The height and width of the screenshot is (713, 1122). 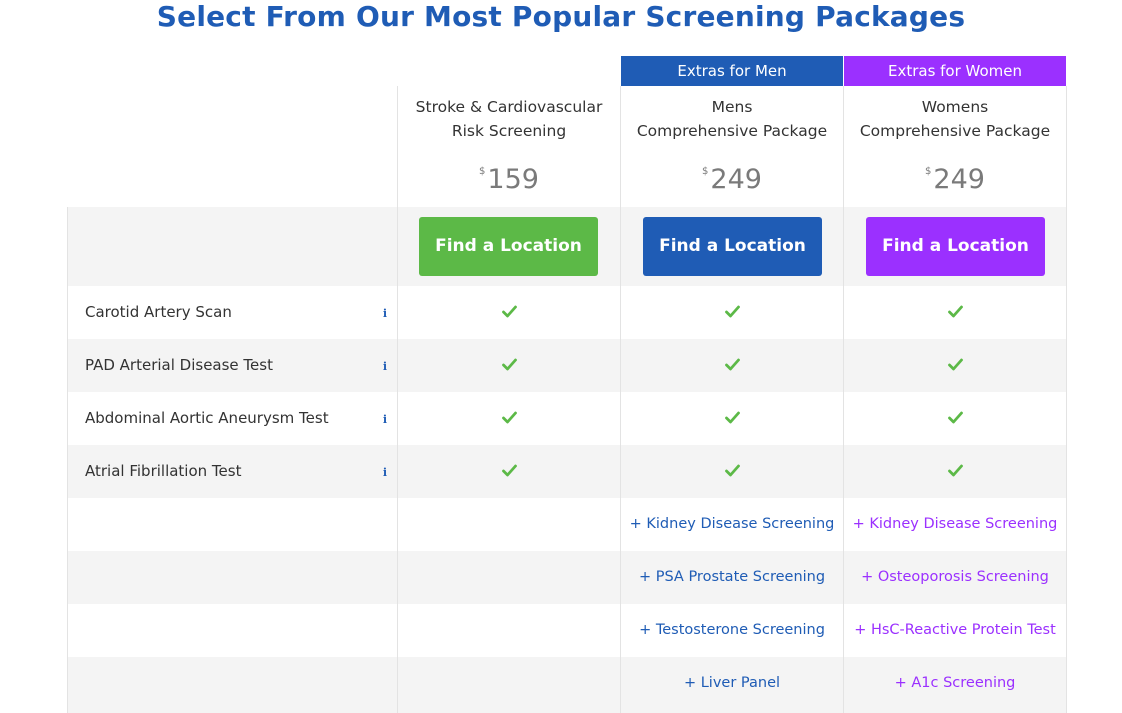 What do you see at coordinates (955, 524) in the screenshot?
I see `extra-item-women: + Kidney Disease Screening` at bounding box center [955, 524].